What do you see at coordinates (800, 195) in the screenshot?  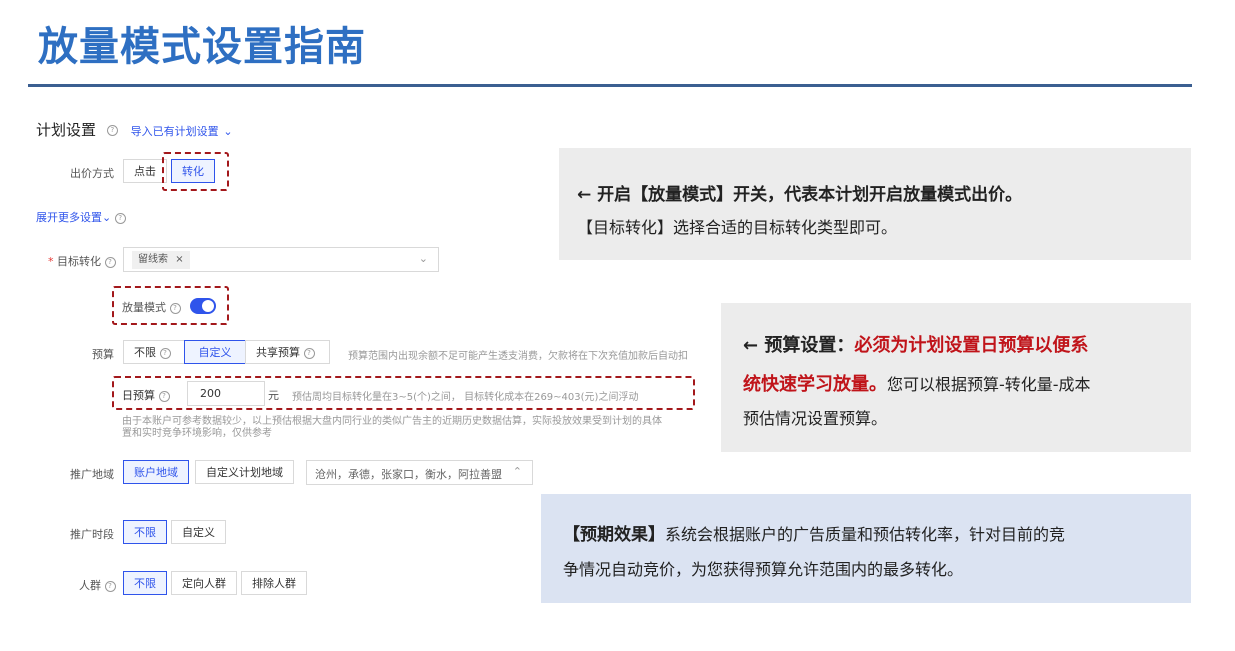 I see `callout-boost-line1: ← 开启【放量模式】开关，代表本计划开启放量模式出价。` at bounding box center [800, 195].